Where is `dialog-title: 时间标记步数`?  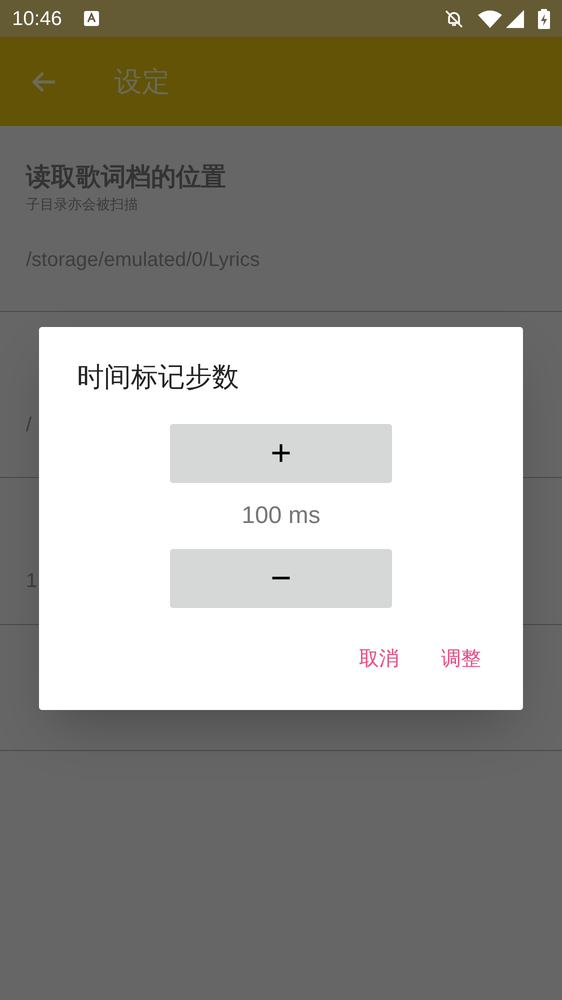 dialog-title: 时间标记步数 is located at coordinates (158, 377).